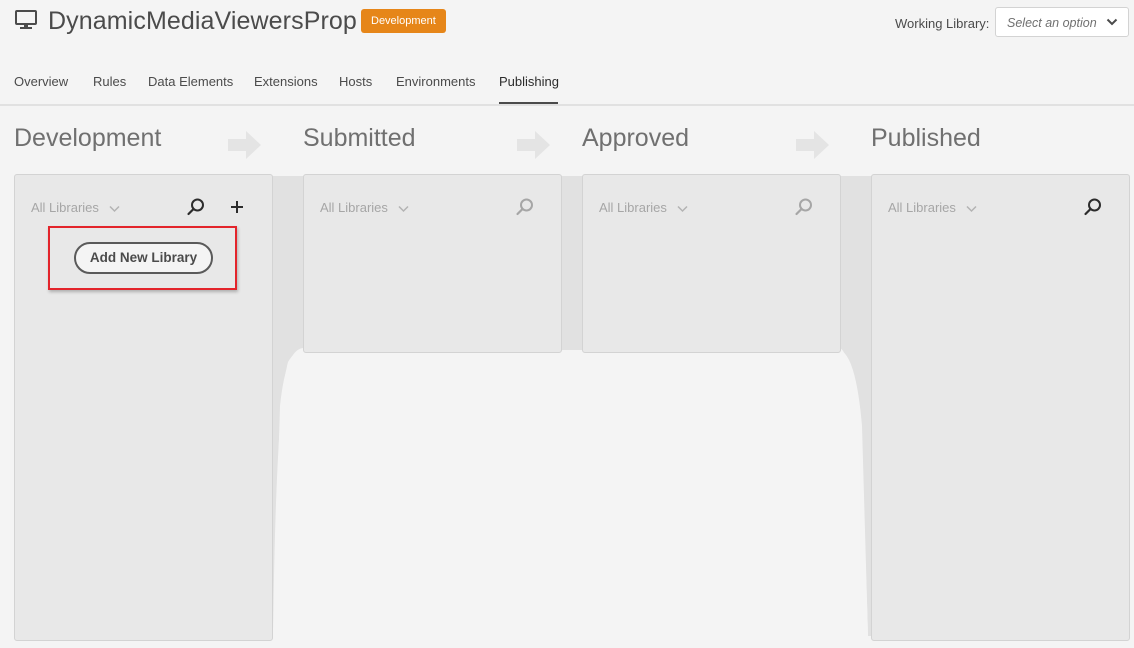 The height and width of the screenshot is (648, 1134). Describe the element at coordinates (1052, 23) in the screenshot. I see `working-library-placeholder: Select an option` at that location.